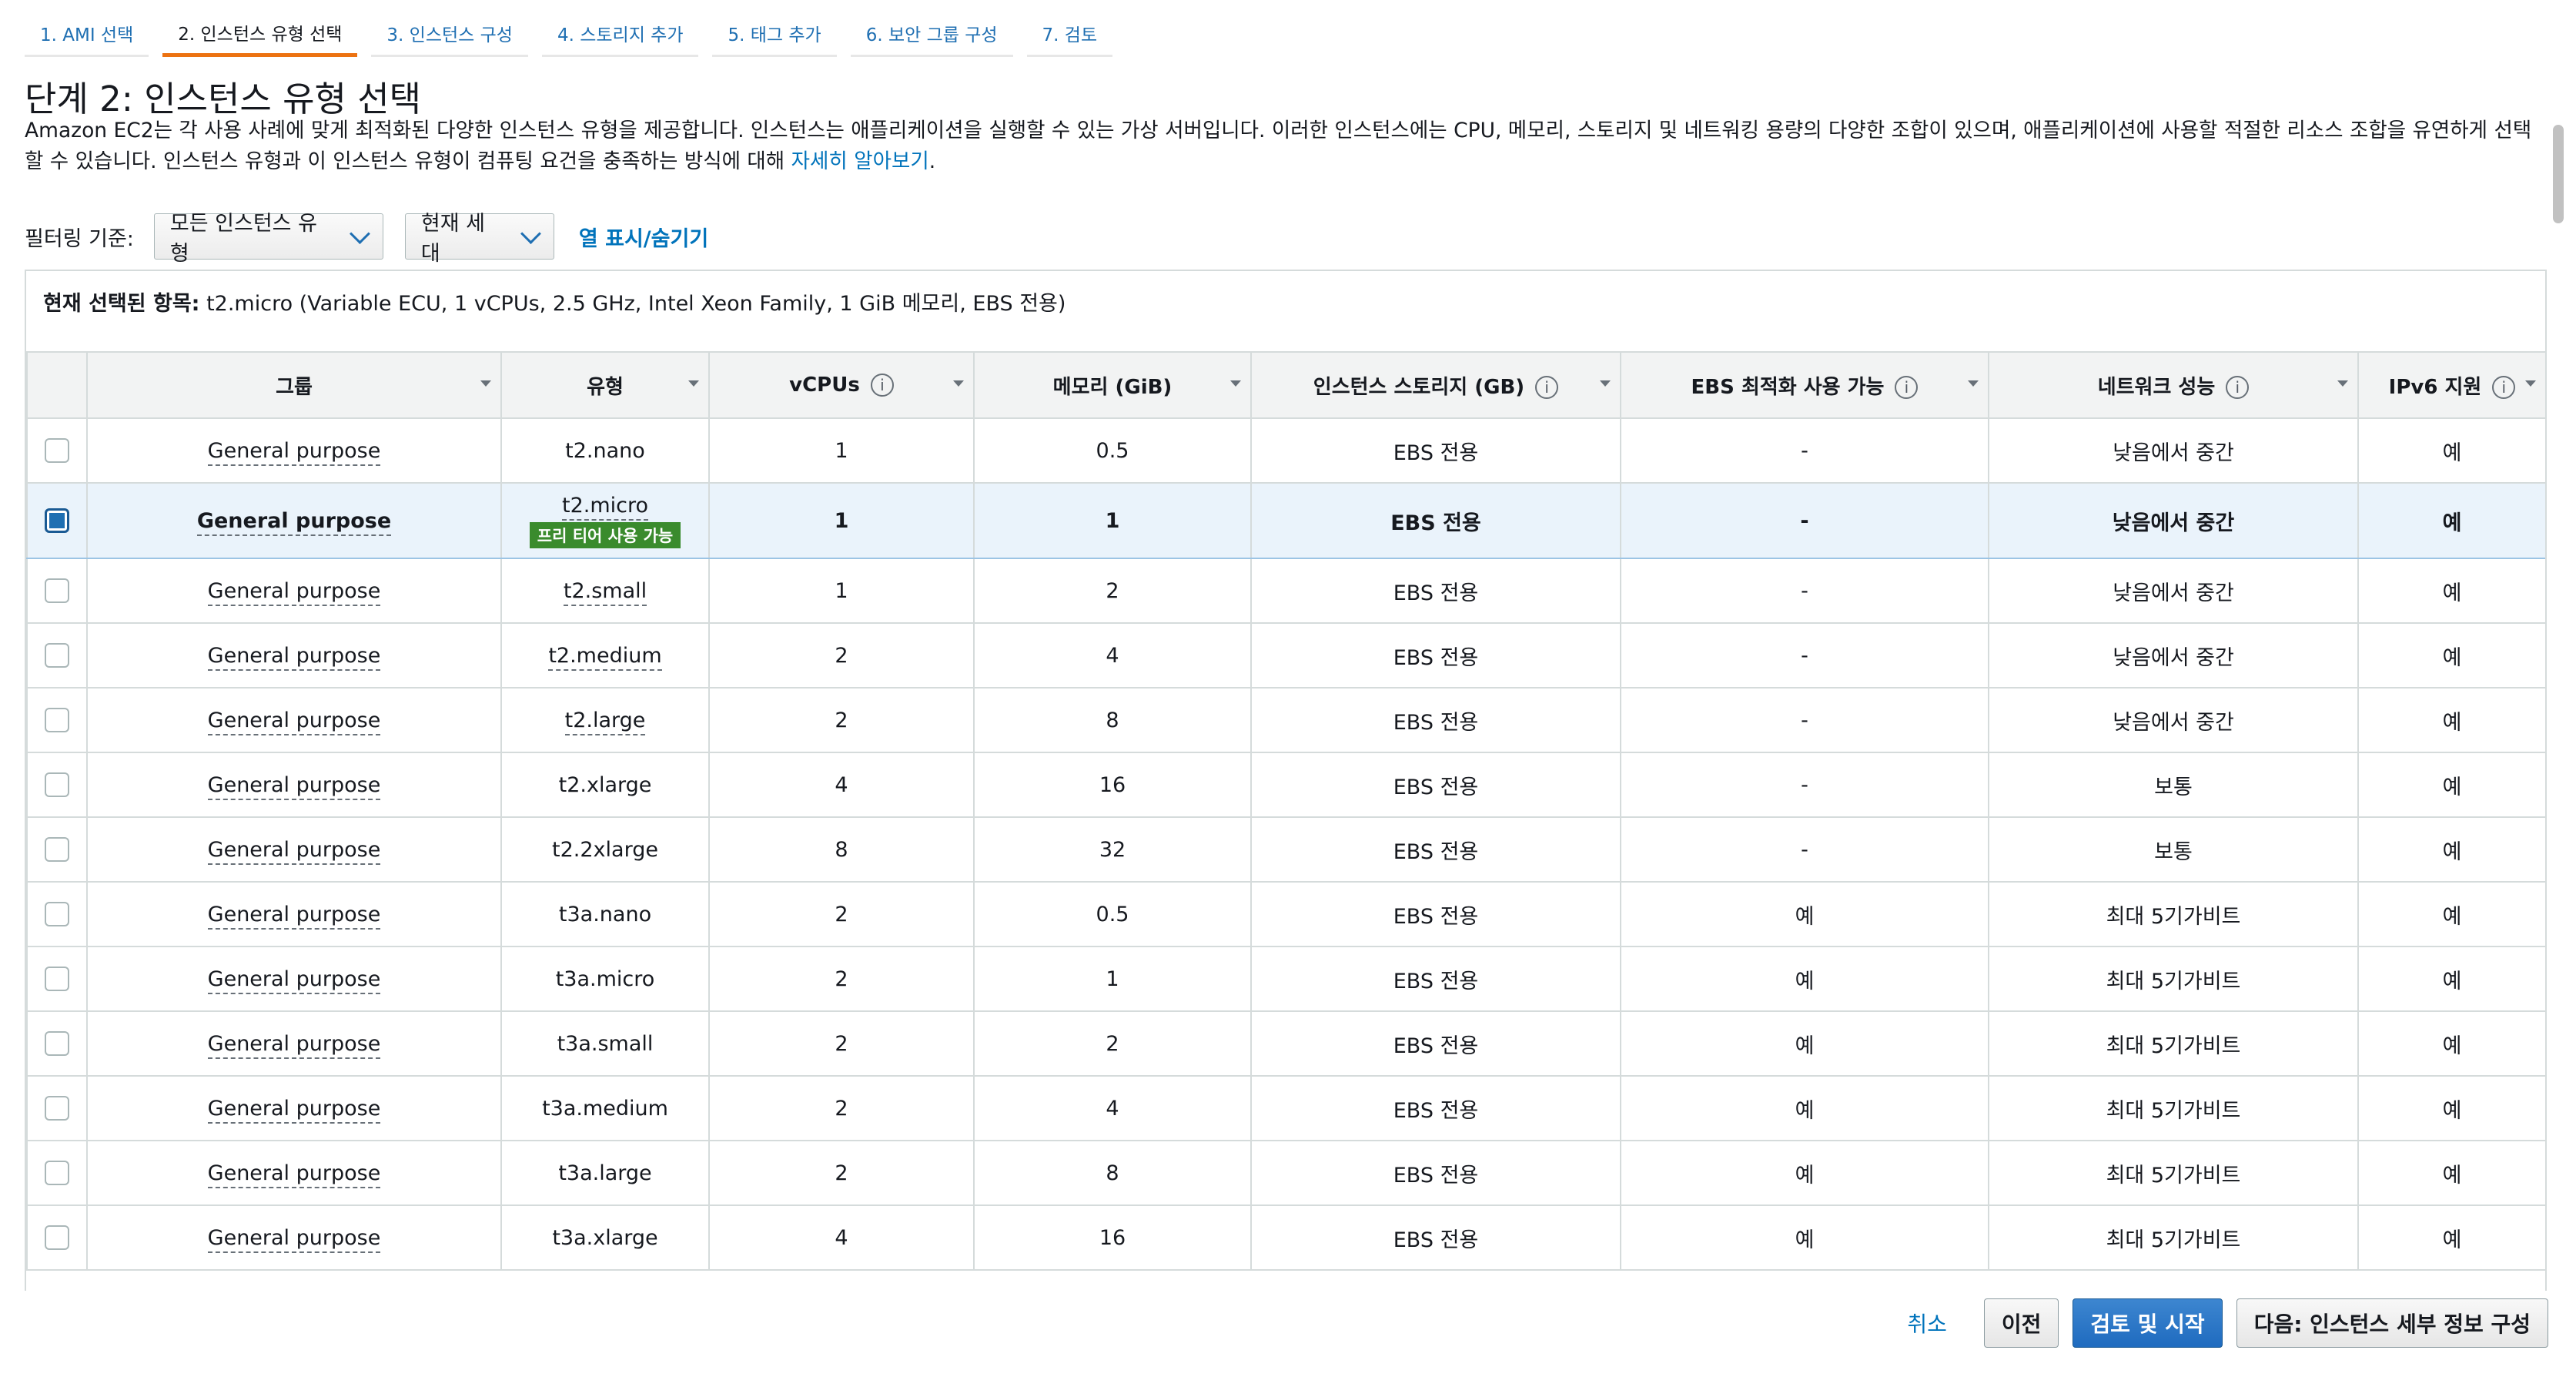 The image size is (2576, 1377). I want to click on show-hide-columns-link: 열 표시/숨기기, so click(644, 237).